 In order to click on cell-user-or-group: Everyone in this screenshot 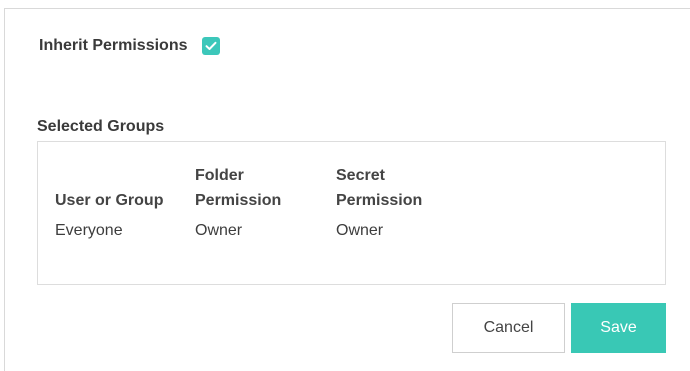, I will do `click(89, 230)`.